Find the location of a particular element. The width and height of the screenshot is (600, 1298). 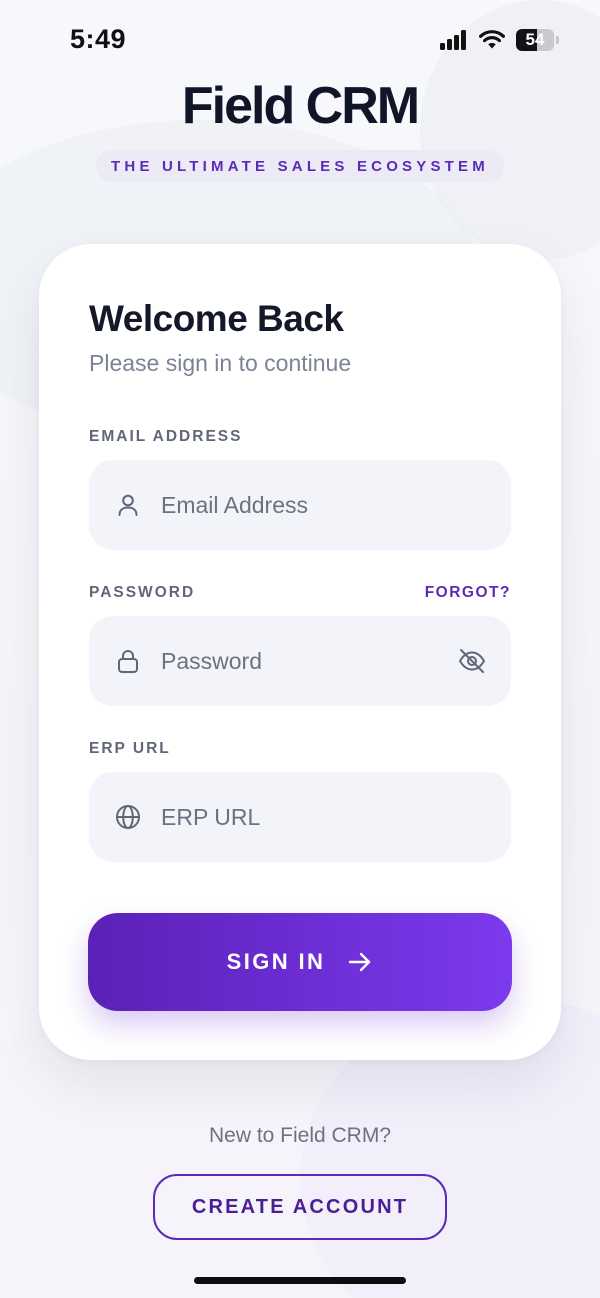

welcome-heading: Welcome Back is located at coordinates (216, 318).